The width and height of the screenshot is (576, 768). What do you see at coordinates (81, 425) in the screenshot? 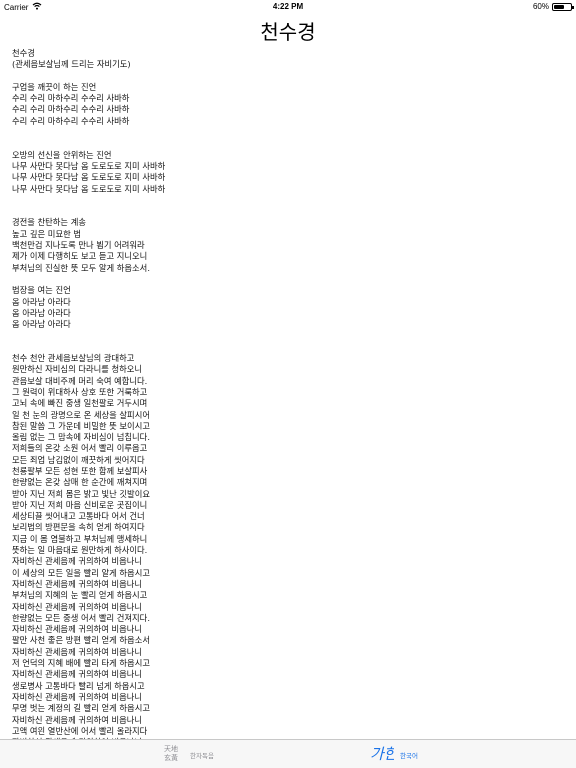
I see `text-line: 참된 말씀 그 가운데 비밀한 뜻 보이시고` at bounding box center [81, 425].